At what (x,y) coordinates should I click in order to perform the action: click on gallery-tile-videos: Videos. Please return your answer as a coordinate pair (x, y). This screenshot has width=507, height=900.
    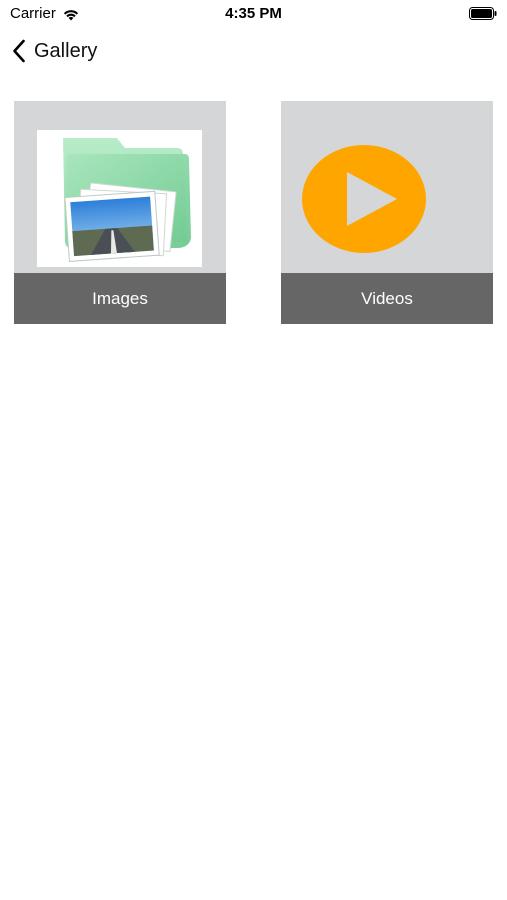
    Looking at the image, I should click on (387, 212).